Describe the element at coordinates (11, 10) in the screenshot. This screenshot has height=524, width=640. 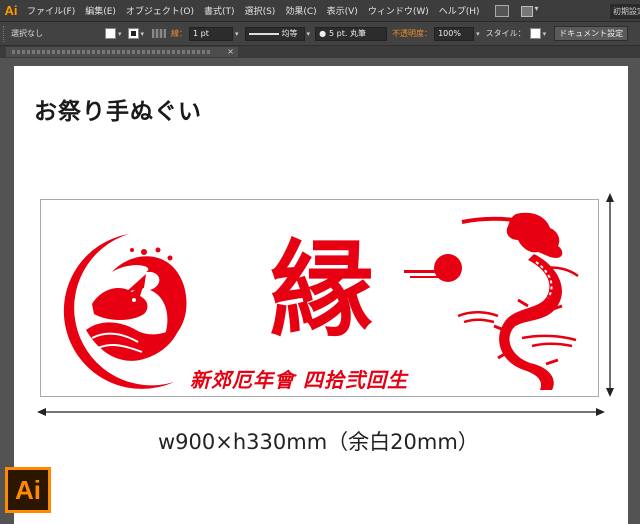
I see `app-logo-icon: Ai` at that location.